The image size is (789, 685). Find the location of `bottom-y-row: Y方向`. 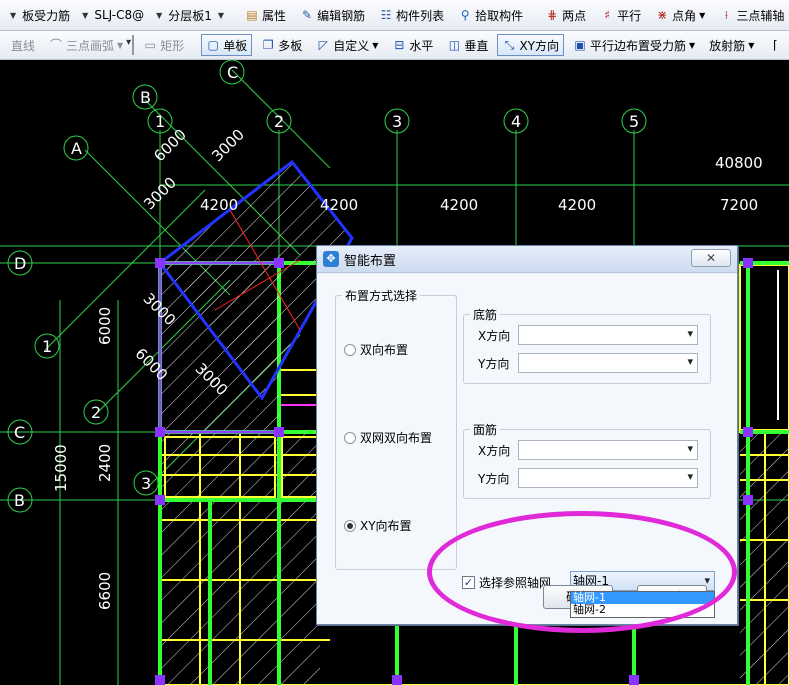

bottom-y-row: Y方向 is located at coordinates (588, 363).